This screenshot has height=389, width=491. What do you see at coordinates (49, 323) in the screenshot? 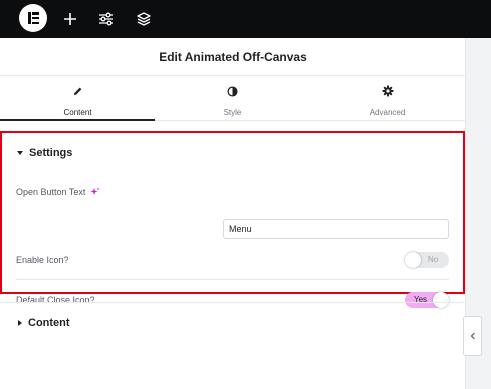
I see `content-section-title: Content` at bounding box center [49, 323].